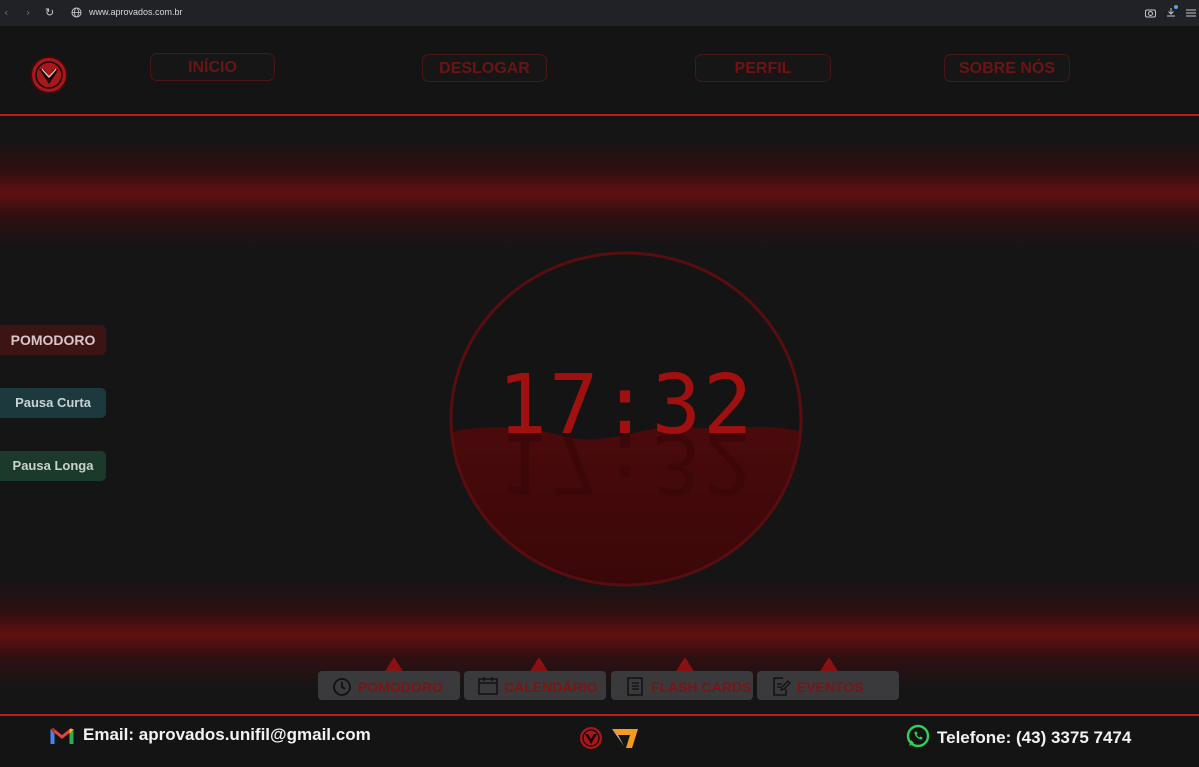  What do you see at coordinates (62, 735) in the screenshot?
I see `gmail-icon` at bounding box center [62, 735].